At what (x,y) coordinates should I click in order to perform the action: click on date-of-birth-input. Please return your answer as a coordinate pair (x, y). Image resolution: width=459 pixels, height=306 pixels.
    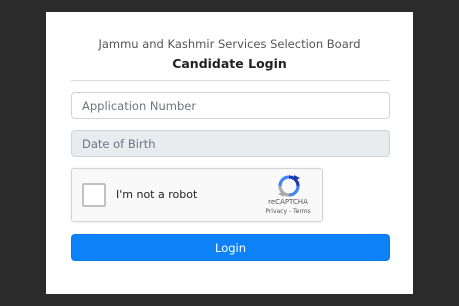
    Looking at the image, I should click on (230, 143).